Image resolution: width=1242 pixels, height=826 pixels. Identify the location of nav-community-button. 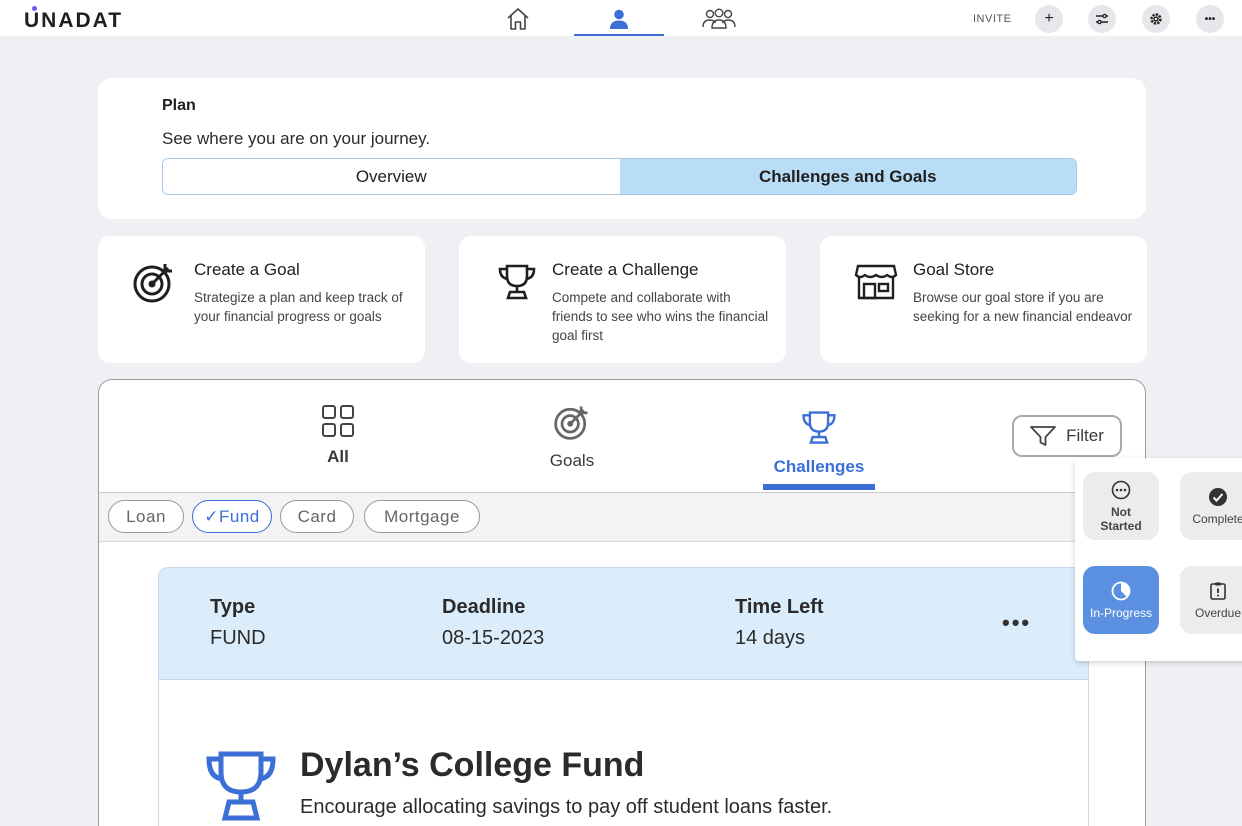
(719, 19).